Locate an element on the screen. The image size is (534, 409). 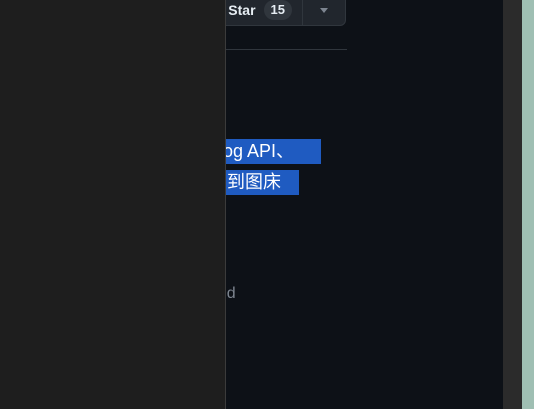
star-label: Star is located at coordinates (242, 10).